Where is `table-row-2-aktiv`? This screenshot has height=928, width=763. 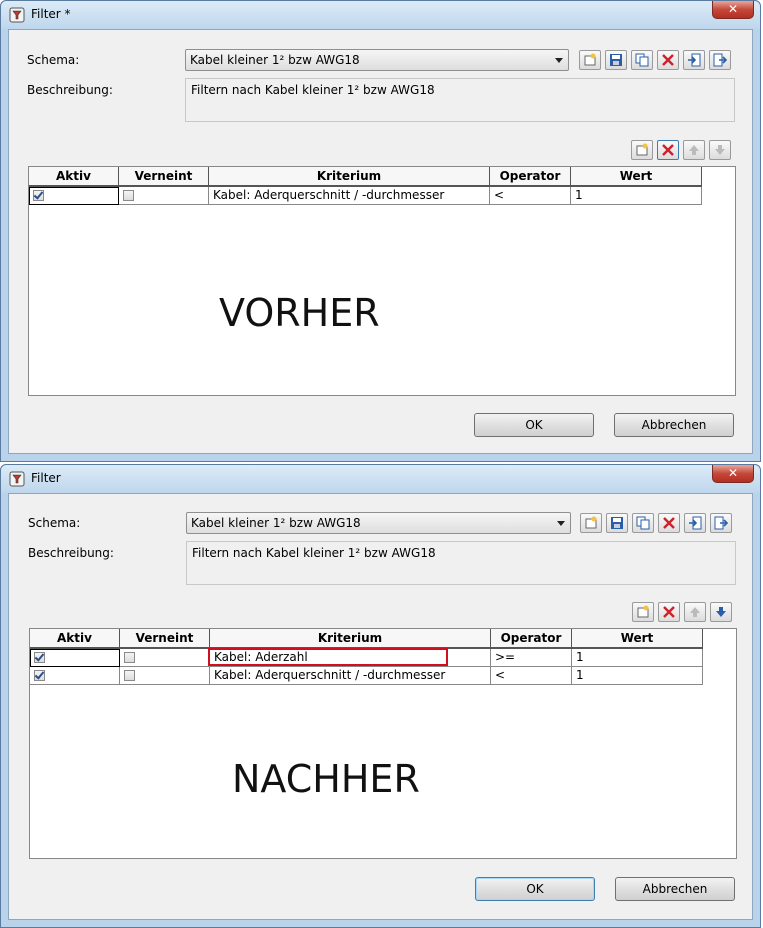 table-row-2-aktiv is located at coordinates (75, 676).